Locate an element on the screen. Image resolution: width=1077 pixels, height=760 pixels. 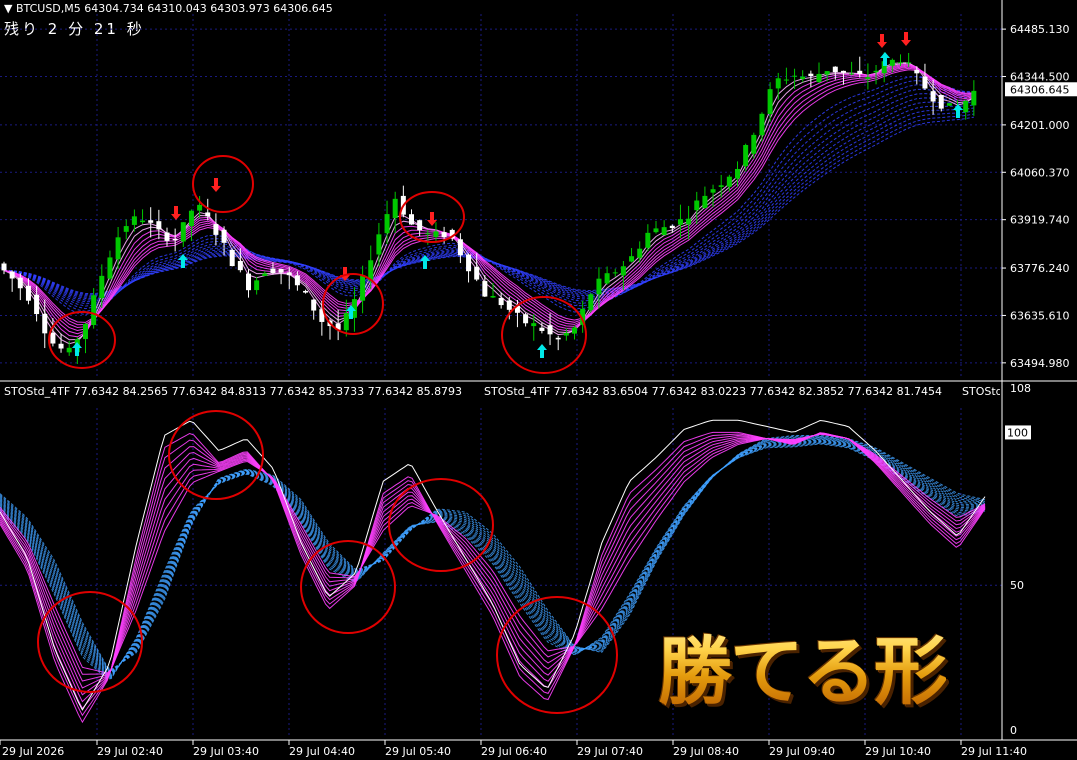
current-price-label: 64306.645 is located at coordinates (1040, 89).